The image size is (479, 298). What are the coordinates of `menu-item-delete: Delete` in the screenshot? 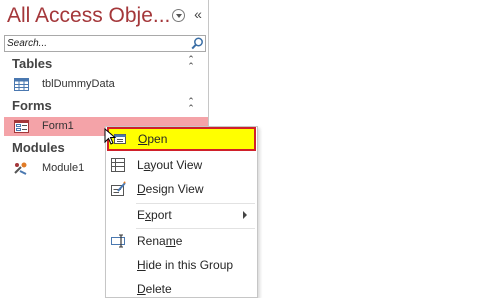 It's located at (181, 287).